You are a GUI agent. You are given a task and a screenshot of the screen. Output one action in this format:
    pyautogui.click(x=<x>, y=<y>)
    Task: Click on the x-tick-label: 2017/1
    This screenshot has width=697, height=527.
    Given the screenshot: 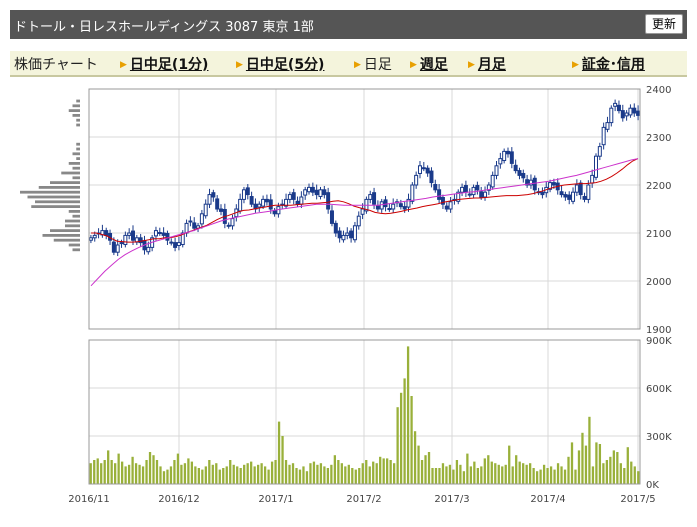 What is the action you would take?
    pyautogui.click(x=275, y=499)
    